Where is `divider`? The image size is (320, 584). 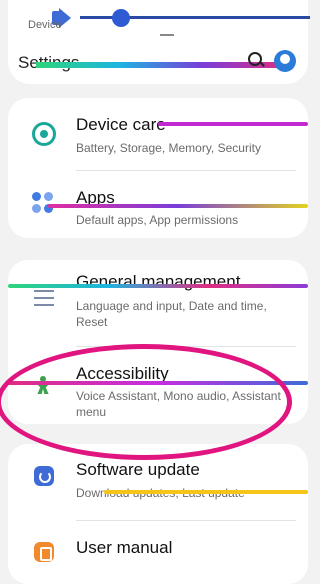
divider is located at coordinates (186, 520).